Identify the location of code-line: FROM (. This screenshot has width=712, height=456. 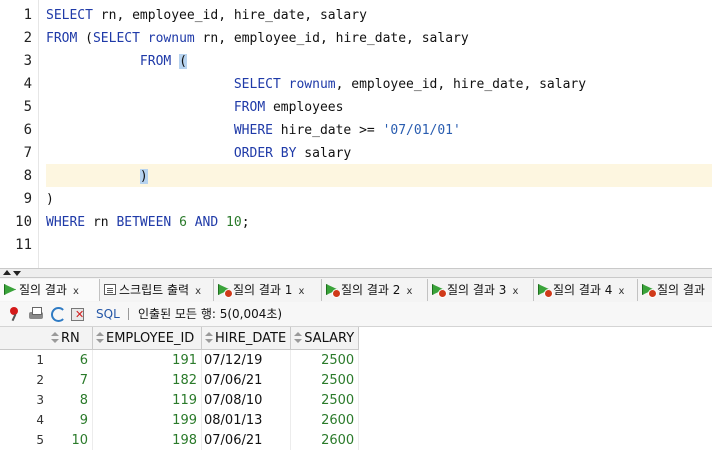
(379, 61).